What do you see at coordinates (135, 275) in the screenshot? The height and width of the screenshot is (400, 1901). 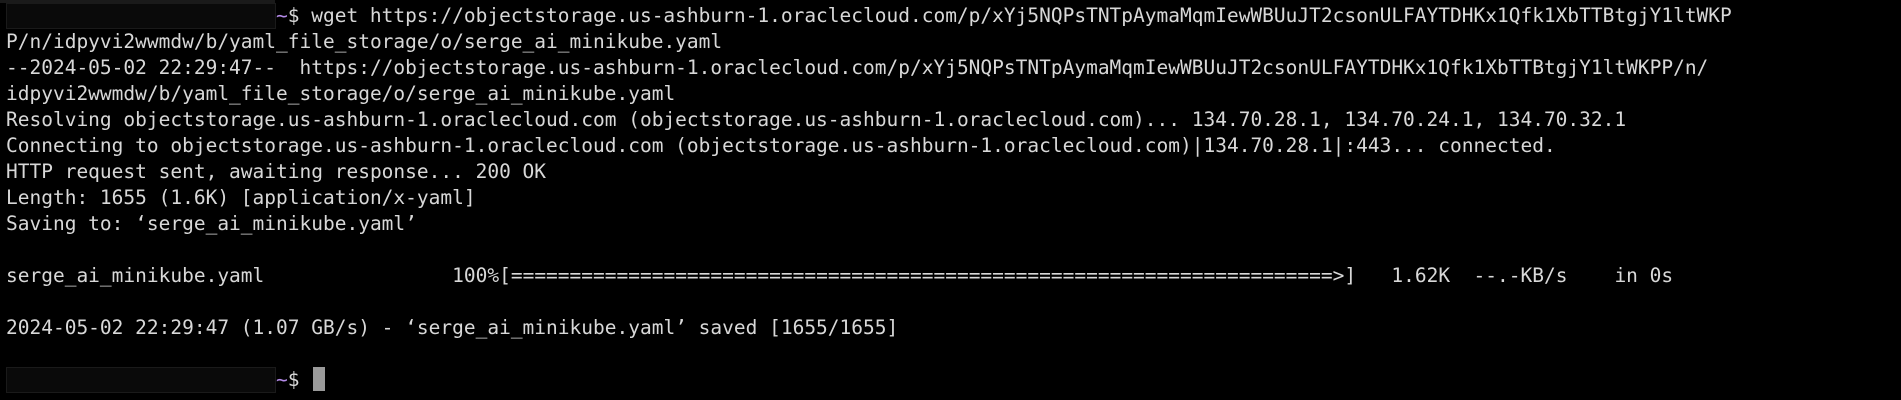 I see `progress-filename: serge_ai_minikube.yaml` at bounding box center [135, 275].